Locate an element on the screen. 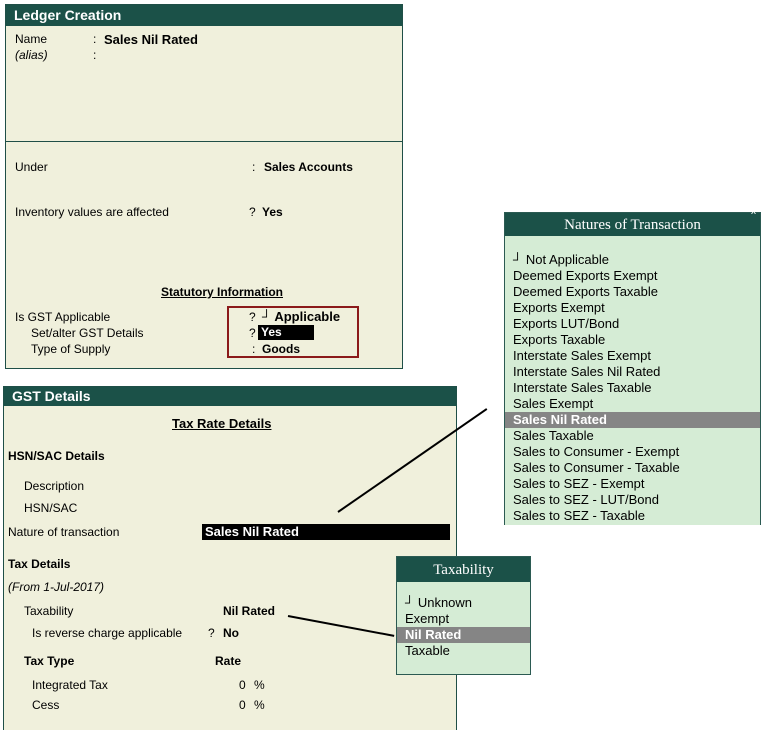  hsn-heading: HSN/SAC Details is located at coordinates (56, 456).